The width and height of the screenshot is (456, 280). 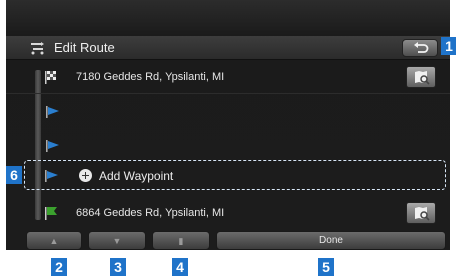 I want to click on back-arrow-icon, so click(x=421, y=47).